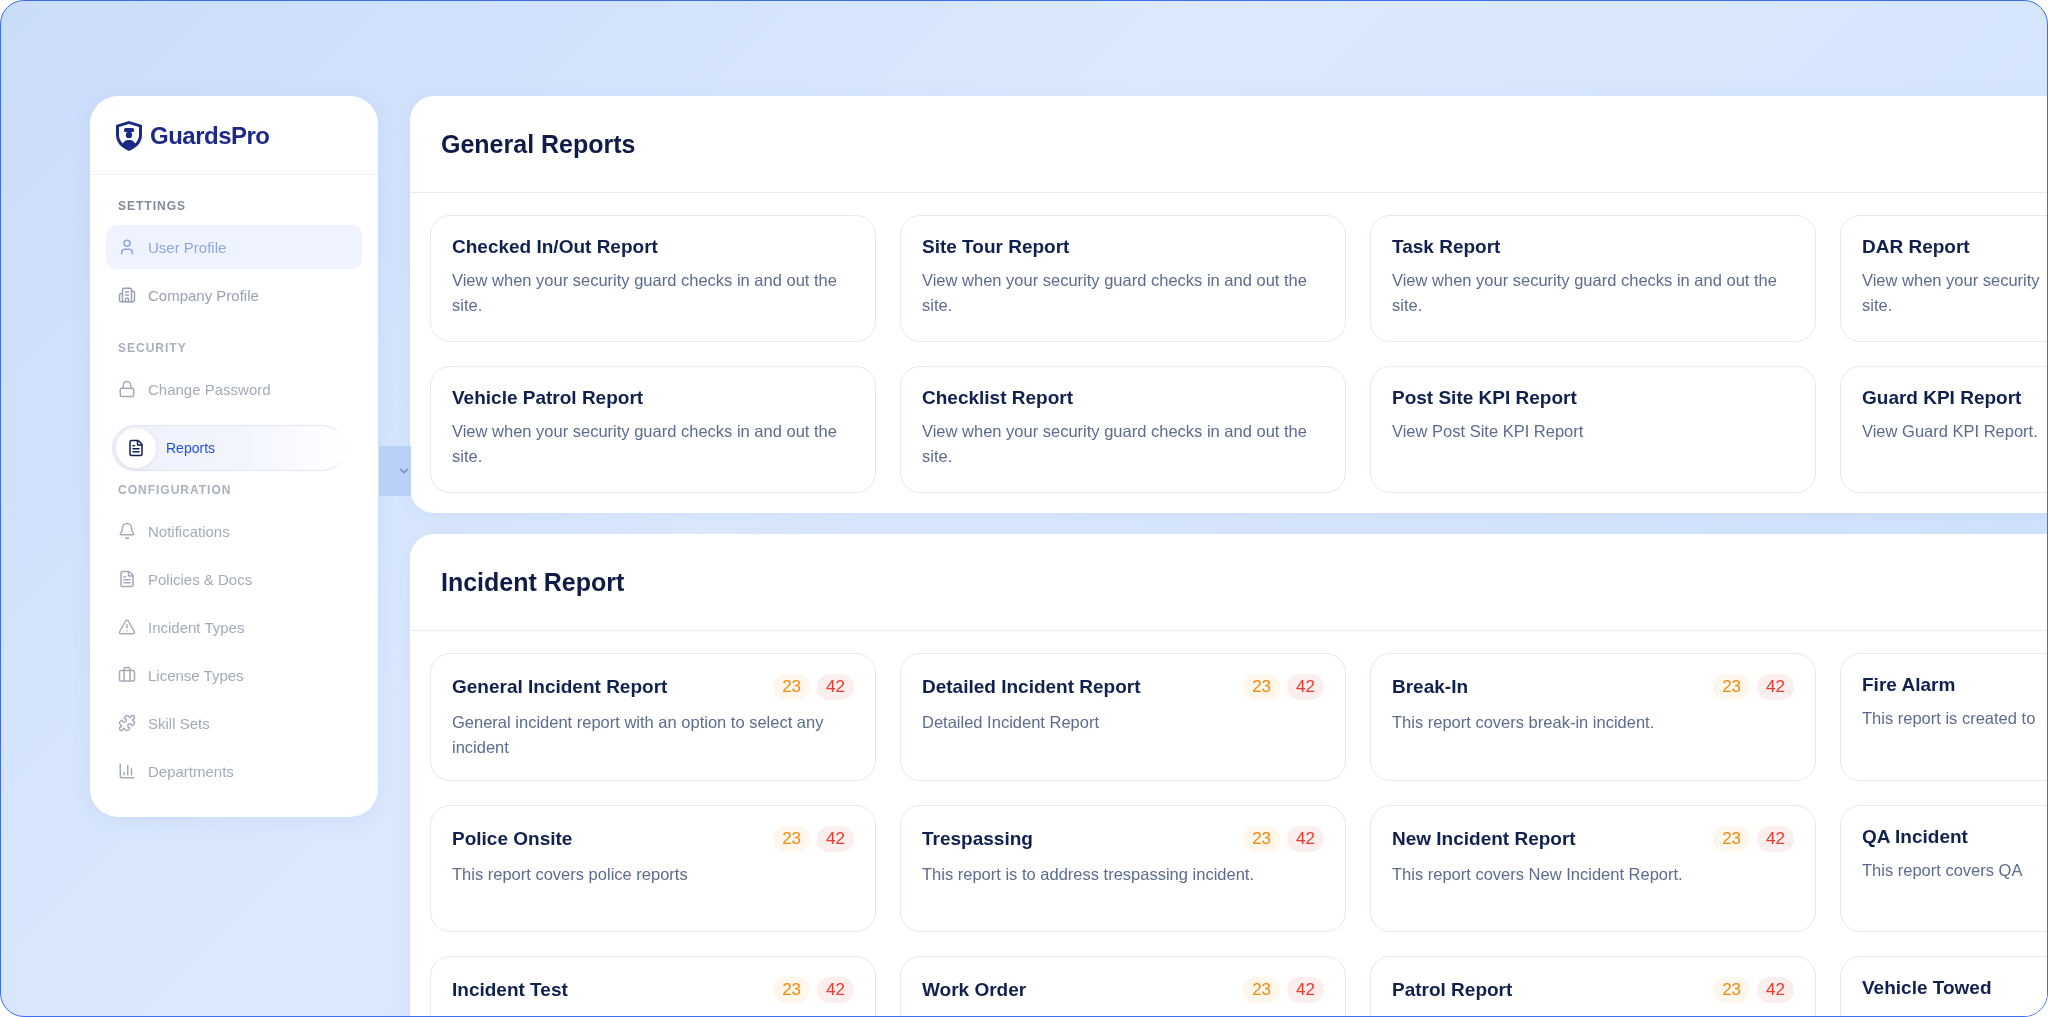 The width and height of the screenshot is (2048, 1017). What do you see at coordinates (127, 531) in the screenshot?
I see `bell-icon` at bounding box center [127, 531].